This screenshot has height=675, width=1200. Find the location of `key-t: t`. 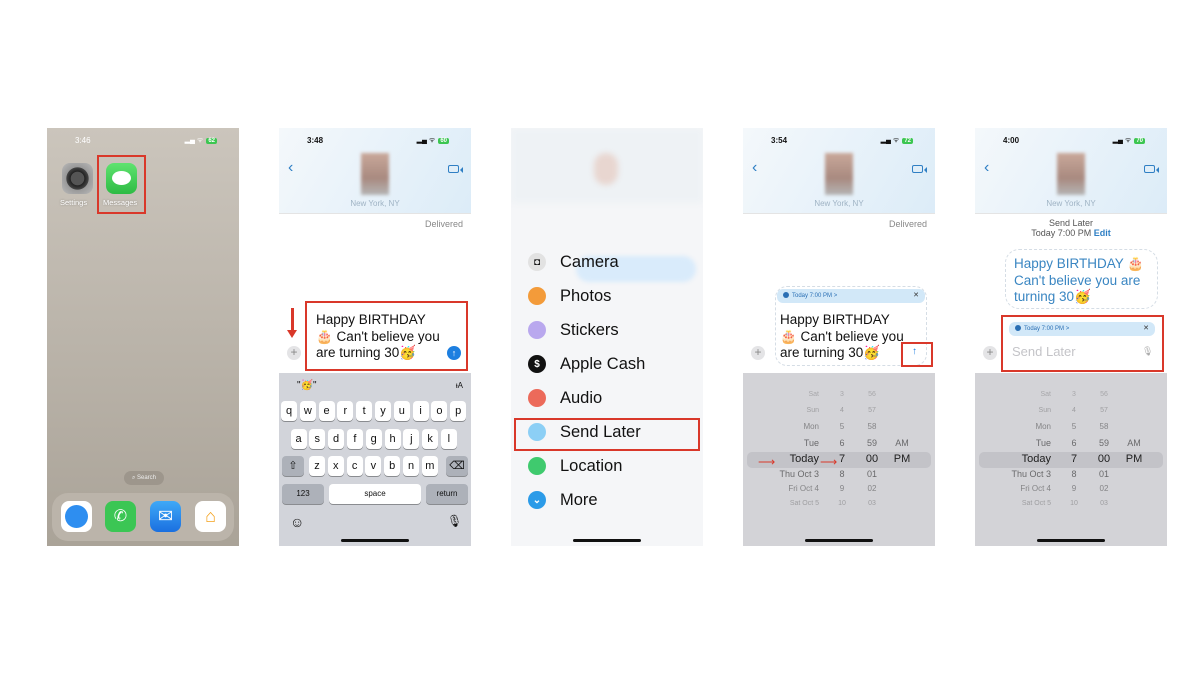

key-t: t is located at coordinates (364, 411).